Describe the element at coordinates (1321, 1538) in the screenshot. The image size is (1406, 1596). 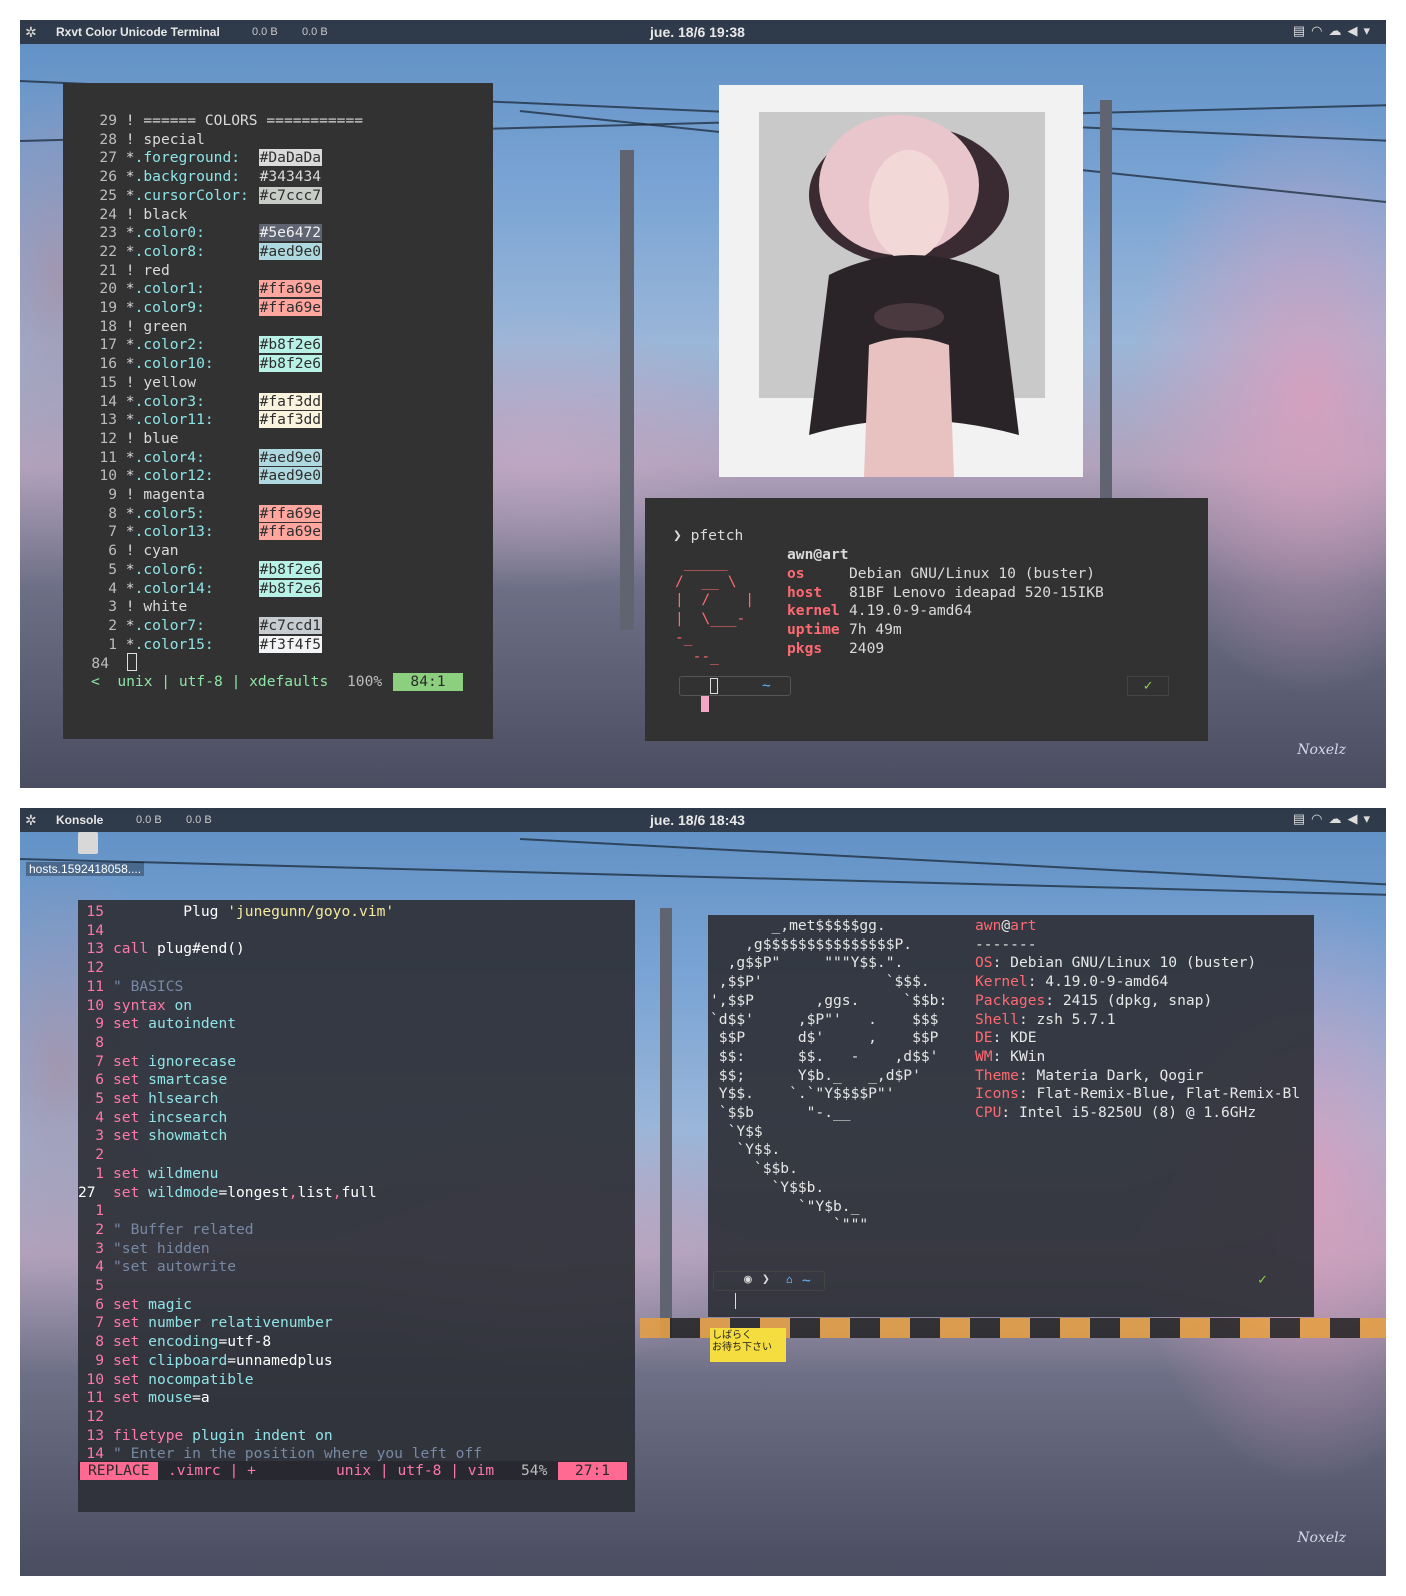
I see `artist-signature: Noxelz` at that location.